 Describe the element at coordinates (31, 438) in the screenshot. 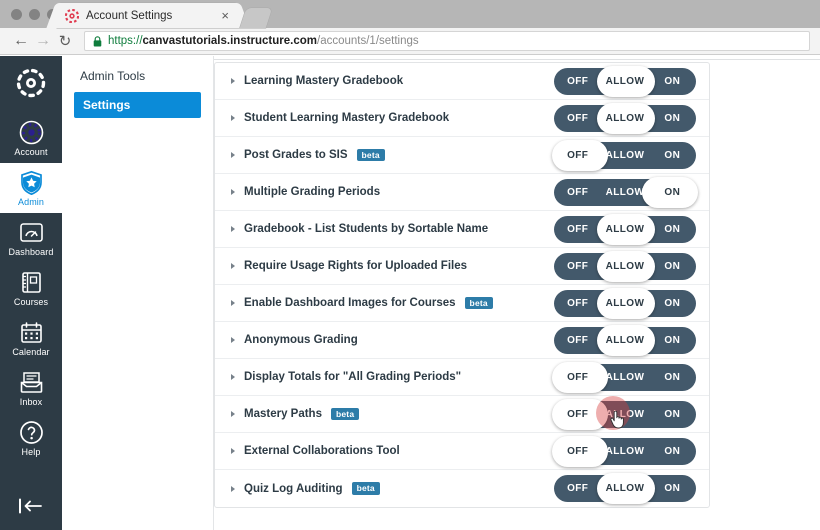

I see `sidebar-item-help: Help` at that location.